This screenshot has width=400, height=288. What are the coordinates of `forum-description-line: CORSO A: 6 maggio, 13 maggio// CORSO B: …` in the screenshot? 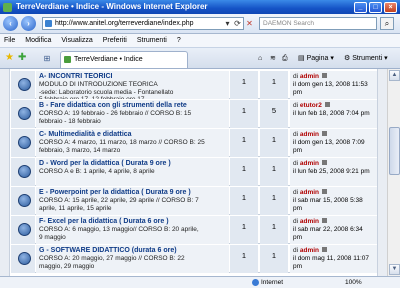 It's located at (119, 229).